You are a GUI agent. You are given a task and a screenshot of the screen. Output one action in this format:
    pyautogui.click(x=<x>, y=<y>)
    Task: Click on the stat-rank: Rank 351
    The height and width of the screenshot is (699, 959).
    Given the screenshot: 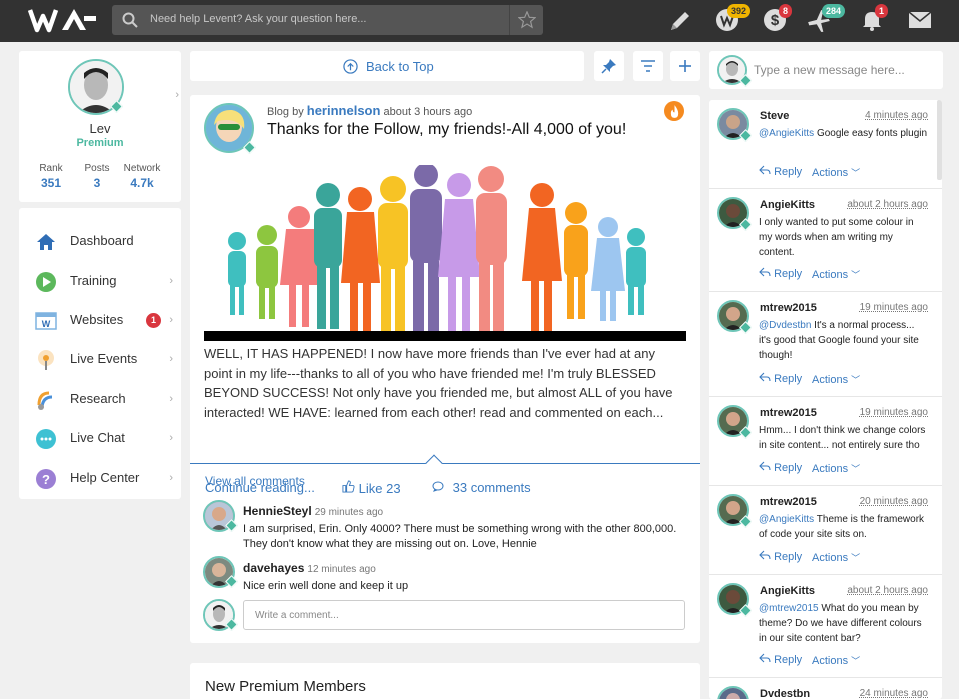 What is the action you would take?
    pyautogui.click(x=51, y=176)
    